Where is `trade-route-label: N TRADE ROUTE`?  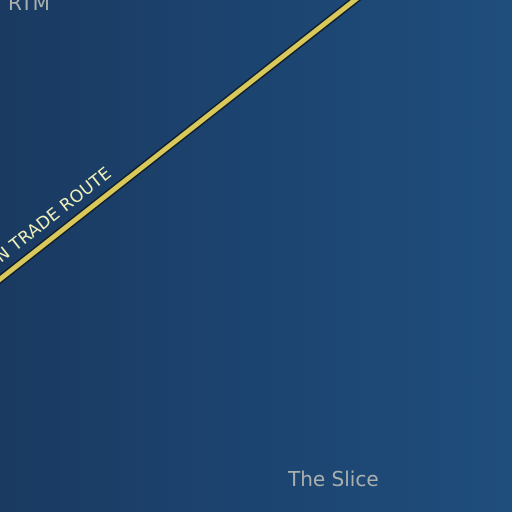 trade-route-label: N TRADE ROUTE is located at coordinates (58, 214).